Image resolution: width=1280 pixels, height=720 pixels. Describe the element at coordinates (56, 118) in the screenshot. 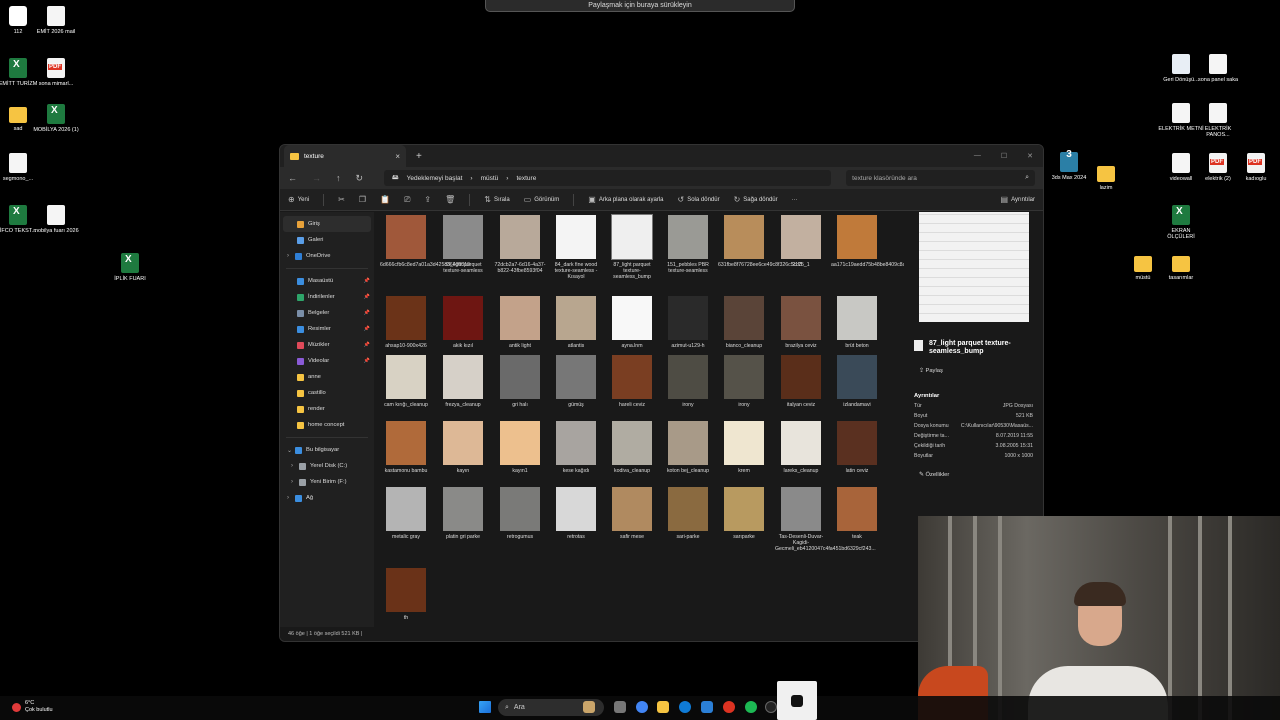

I see `desktop-icon: MOBİLYA 2026 (1)` at that location.